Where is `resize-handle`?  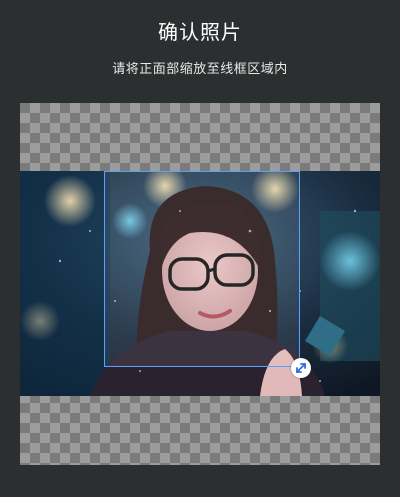 resize-handle is located at coordinates (301, 368).